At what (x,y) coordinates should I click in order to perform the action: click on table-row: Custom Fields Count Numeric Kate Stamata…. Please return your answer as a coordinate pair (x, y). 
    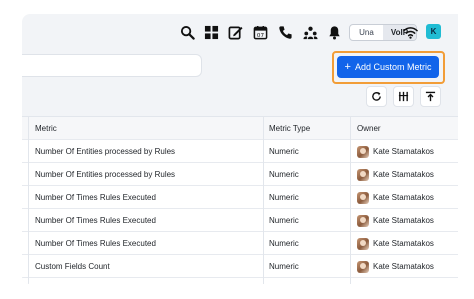
    Looking at the image, I should click on (240, 266).